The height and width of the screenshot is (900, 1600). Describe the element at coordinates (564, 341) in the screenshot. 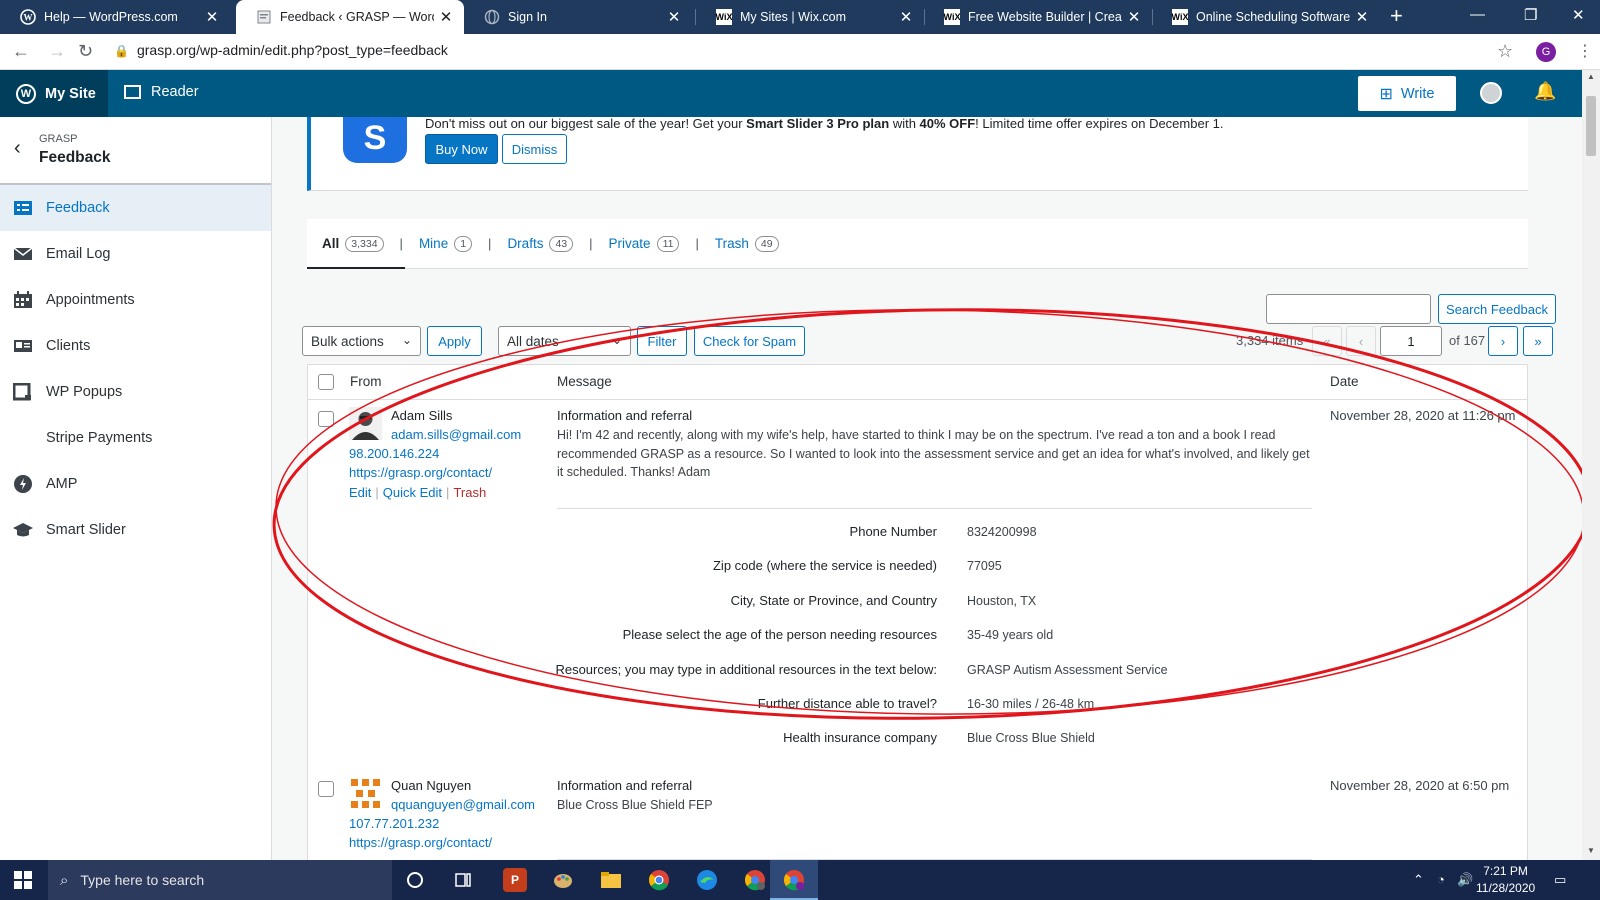

I see `all-dates-select: All dates ⌄` at that location.